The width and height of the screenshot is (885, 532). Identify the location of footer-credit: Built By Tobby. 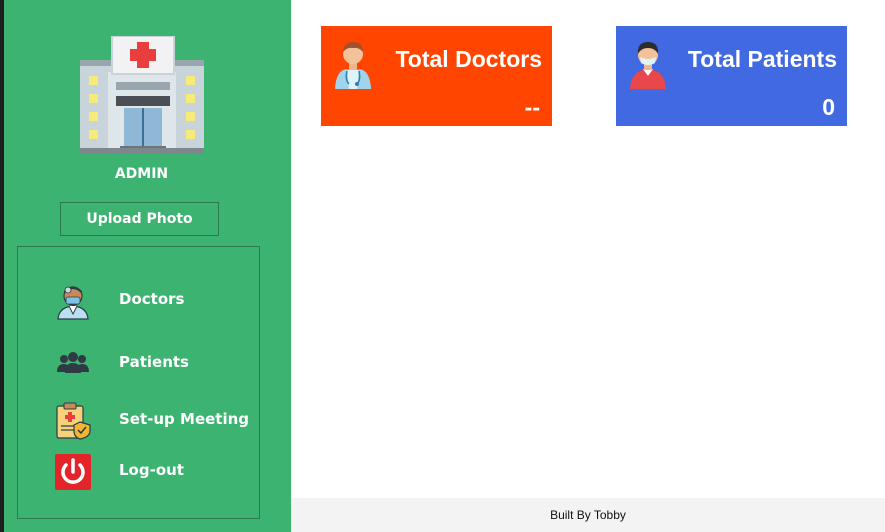
(588, 515).